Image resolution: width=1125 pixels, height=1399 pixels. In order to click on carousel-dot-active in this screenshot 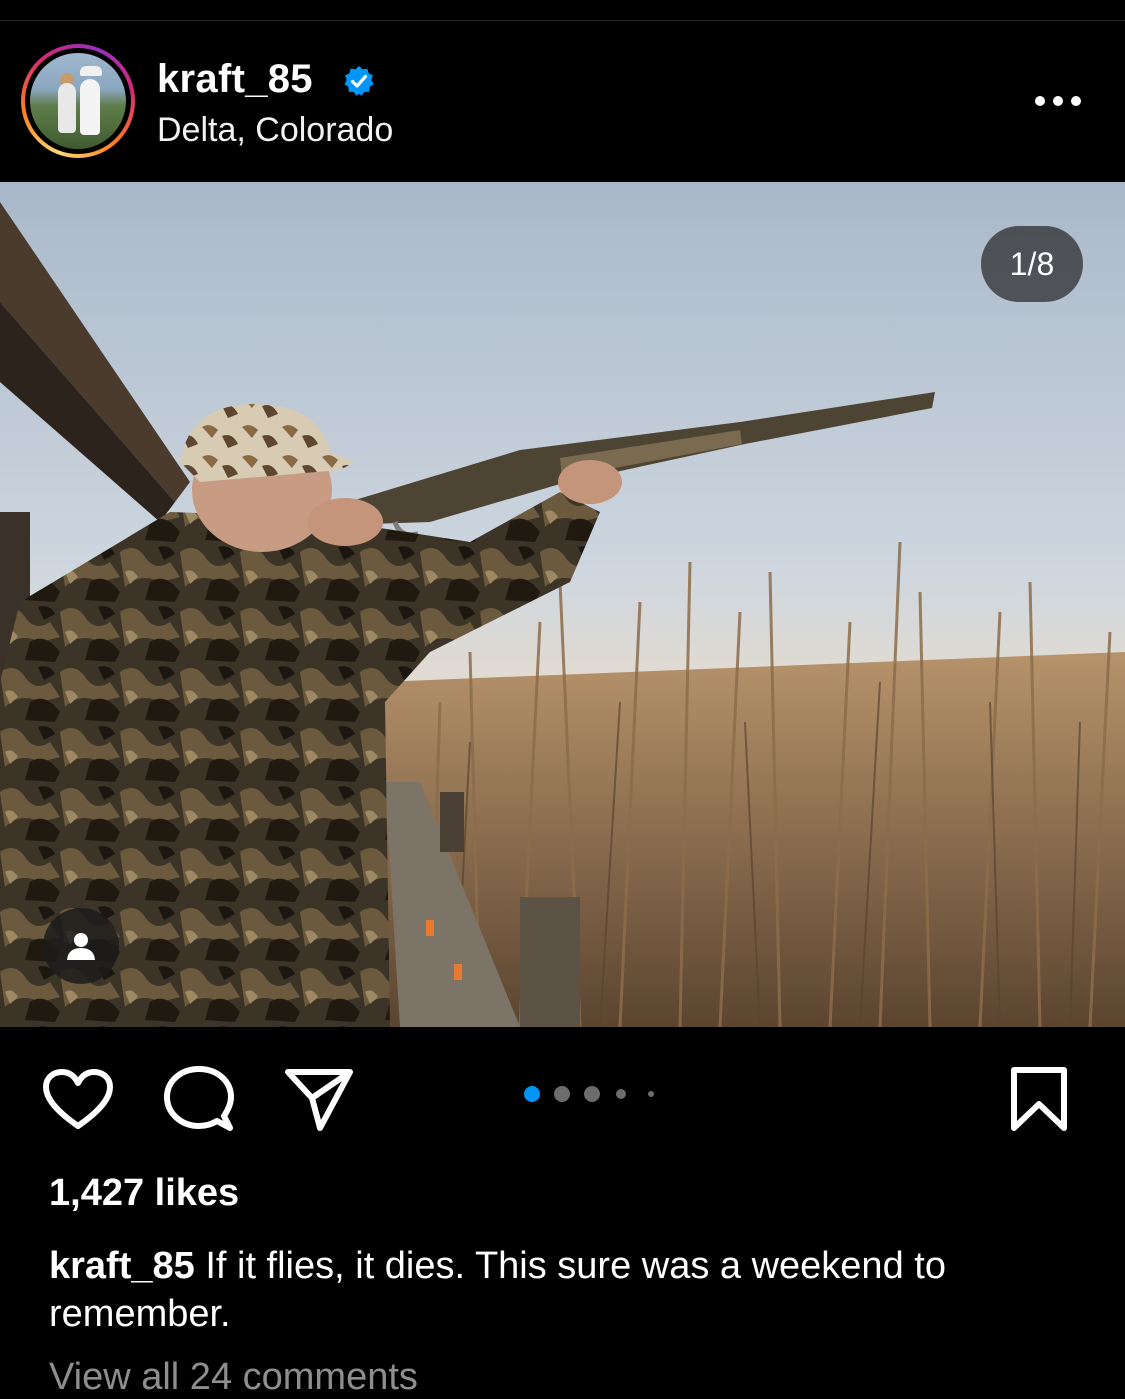, I will do `click(532, 1094)`.